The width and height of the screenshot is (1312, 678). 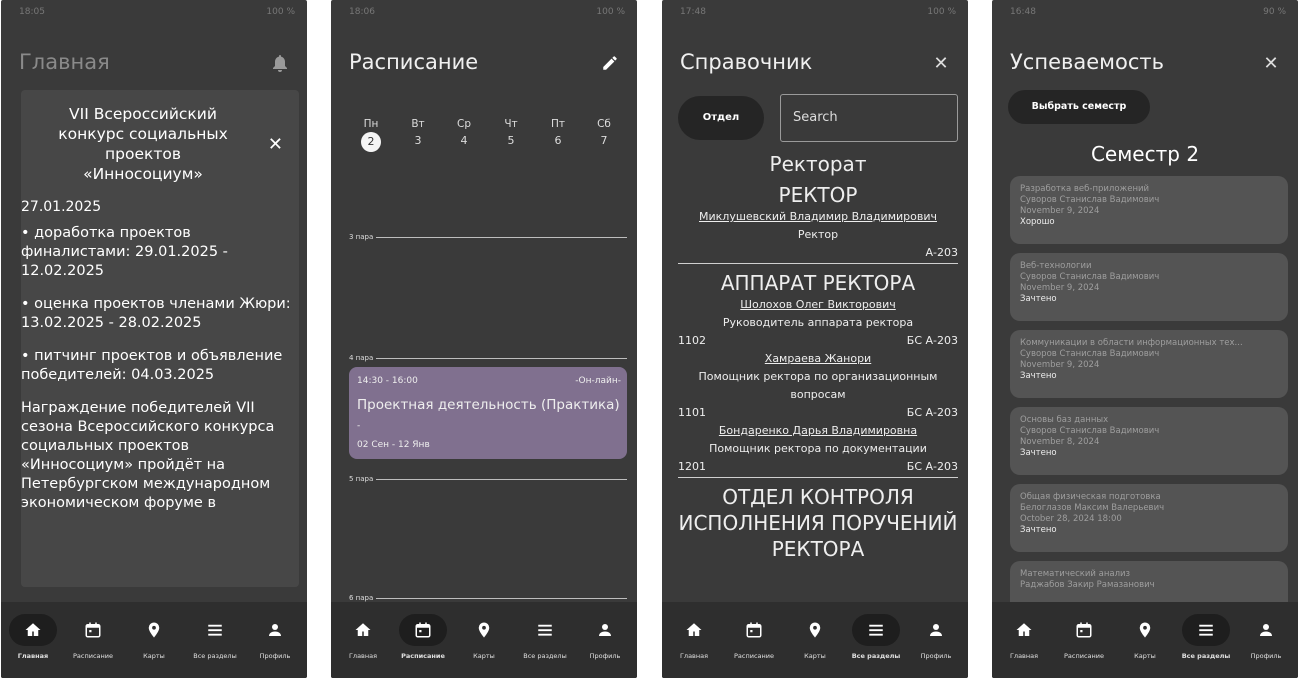 What do you see at coordinates (61, 207) in the screenshot?
I see `news-date: 27.01.2025` at bounding box center [61, 207].